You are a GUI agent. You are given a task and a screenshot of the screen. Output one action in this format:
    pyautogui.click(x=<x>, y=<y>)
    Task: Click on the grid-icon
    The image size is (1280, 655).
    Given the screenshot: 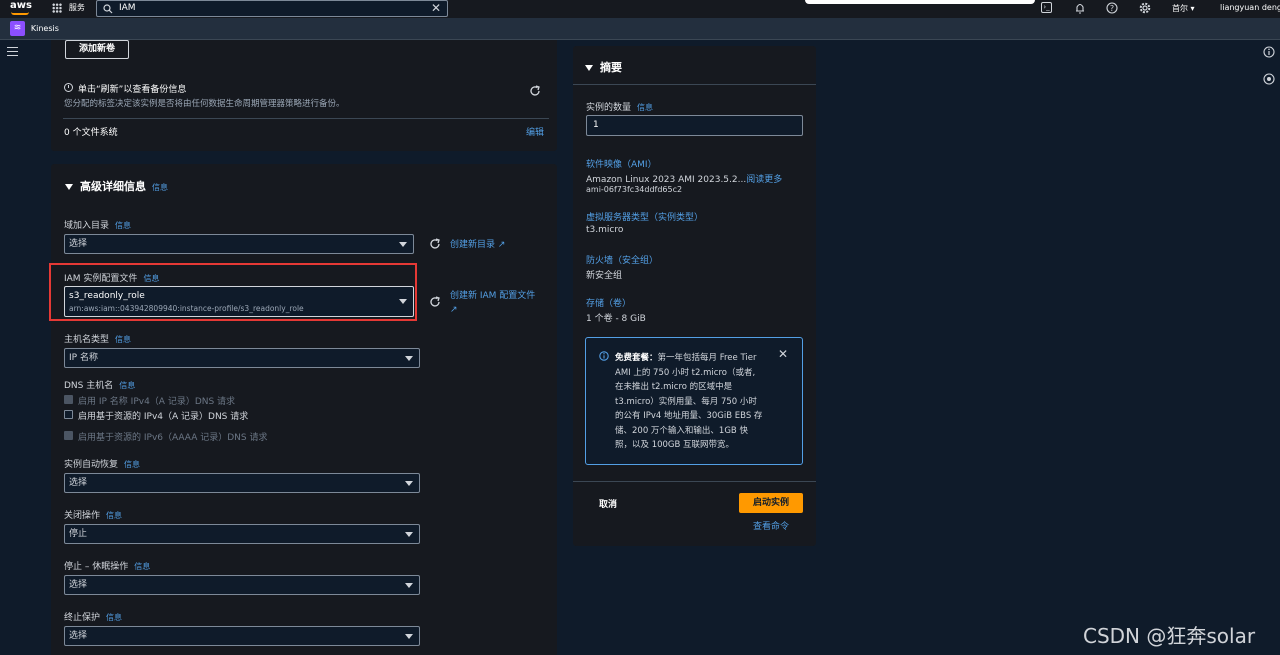 What is the action you would take?
    pyautogui.click(x=57, y=7)
    